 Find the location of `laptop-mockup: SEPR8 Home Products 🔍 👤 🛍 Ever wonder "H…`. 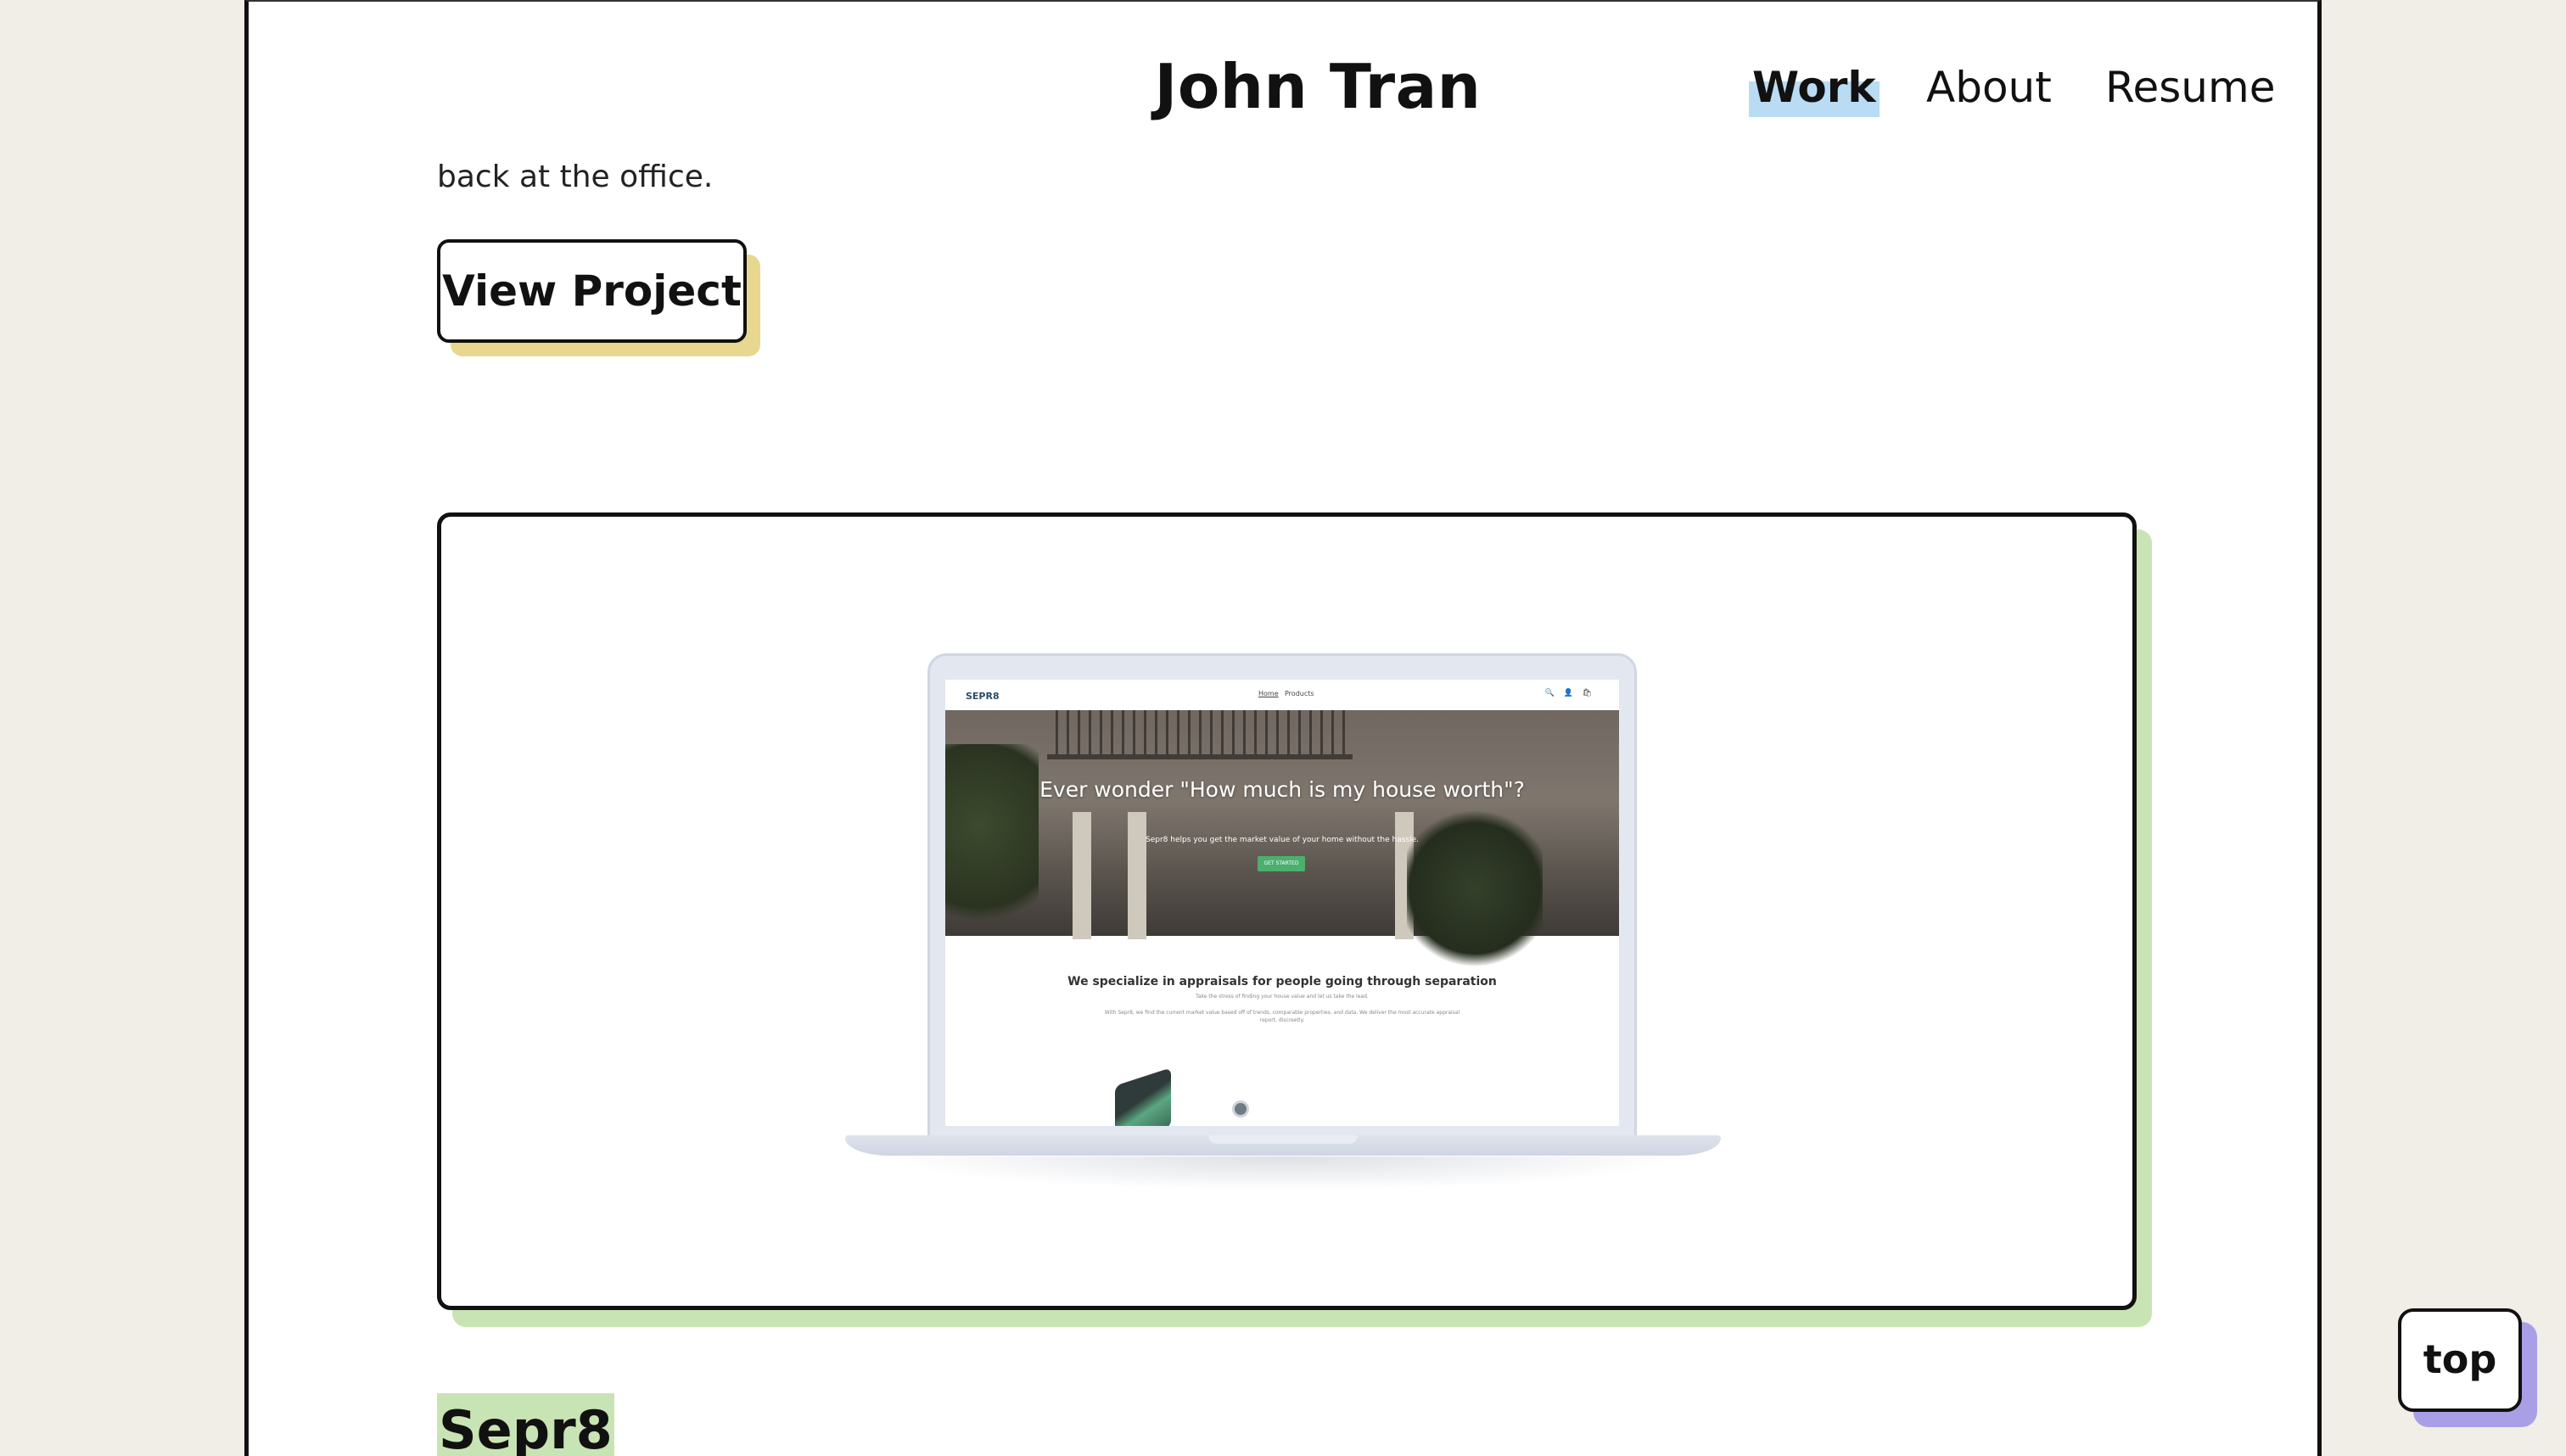

laptop-mockup: SEPR8 Home Products 🔍 👤 🛍 Ever wonder "H… is located at coordinates (1282, 896).